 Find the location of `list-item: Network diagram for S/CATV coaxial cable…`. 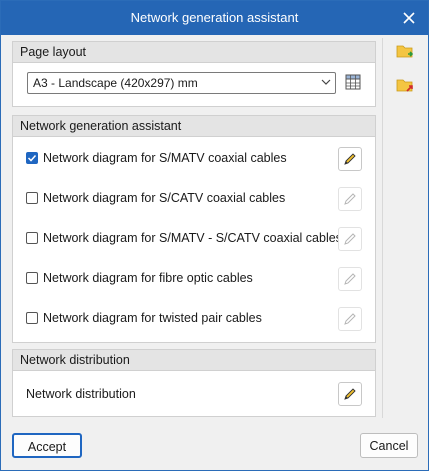

list-item: Network diagram for S/CATV coaxial cable… is located at coordinates (196, 199).